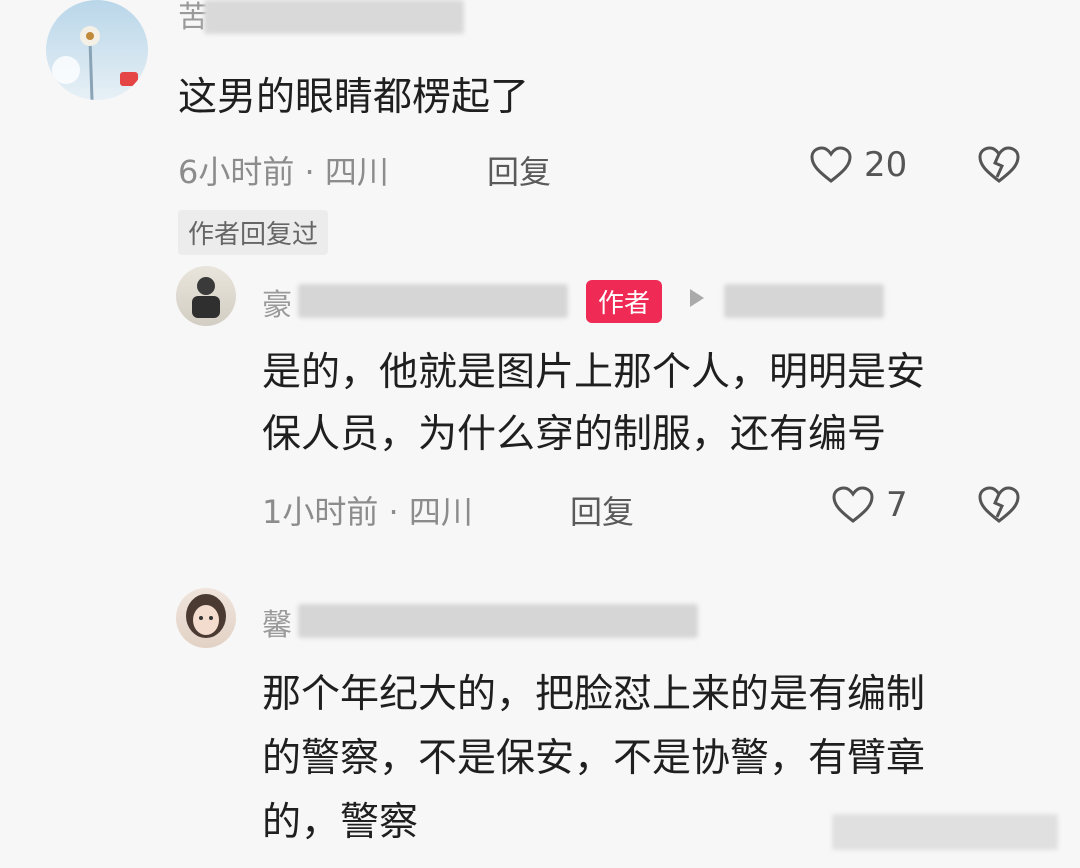  What do you see at coordinates (945, 832) in the screenshot?
I see `watermark` at bounding box center [945, 832].